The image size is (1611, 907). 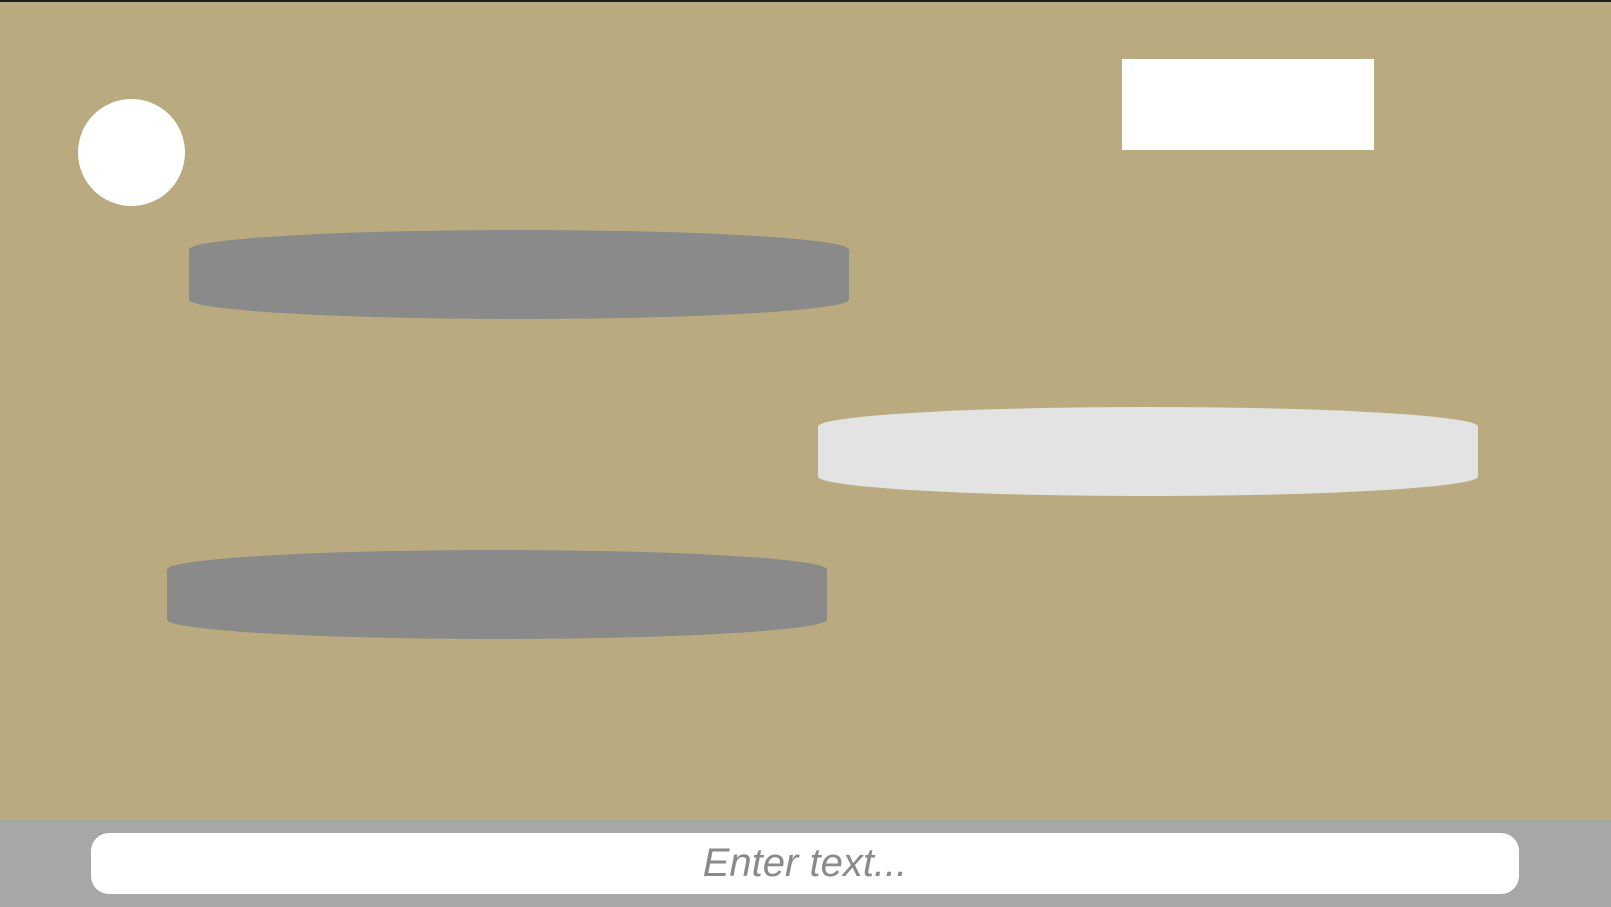 I want to click on message-bubble-outgoing, so click(x=1148, y=451).